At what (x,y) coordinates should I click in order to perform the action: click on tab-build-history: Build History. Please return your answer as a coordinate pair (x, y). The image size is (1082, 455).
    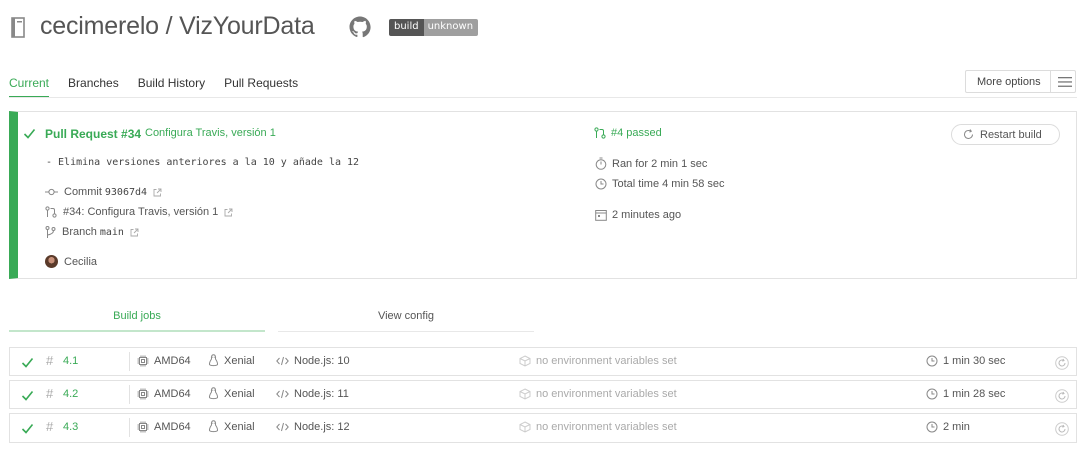
    Looking at the image, I should click on (171, 86).